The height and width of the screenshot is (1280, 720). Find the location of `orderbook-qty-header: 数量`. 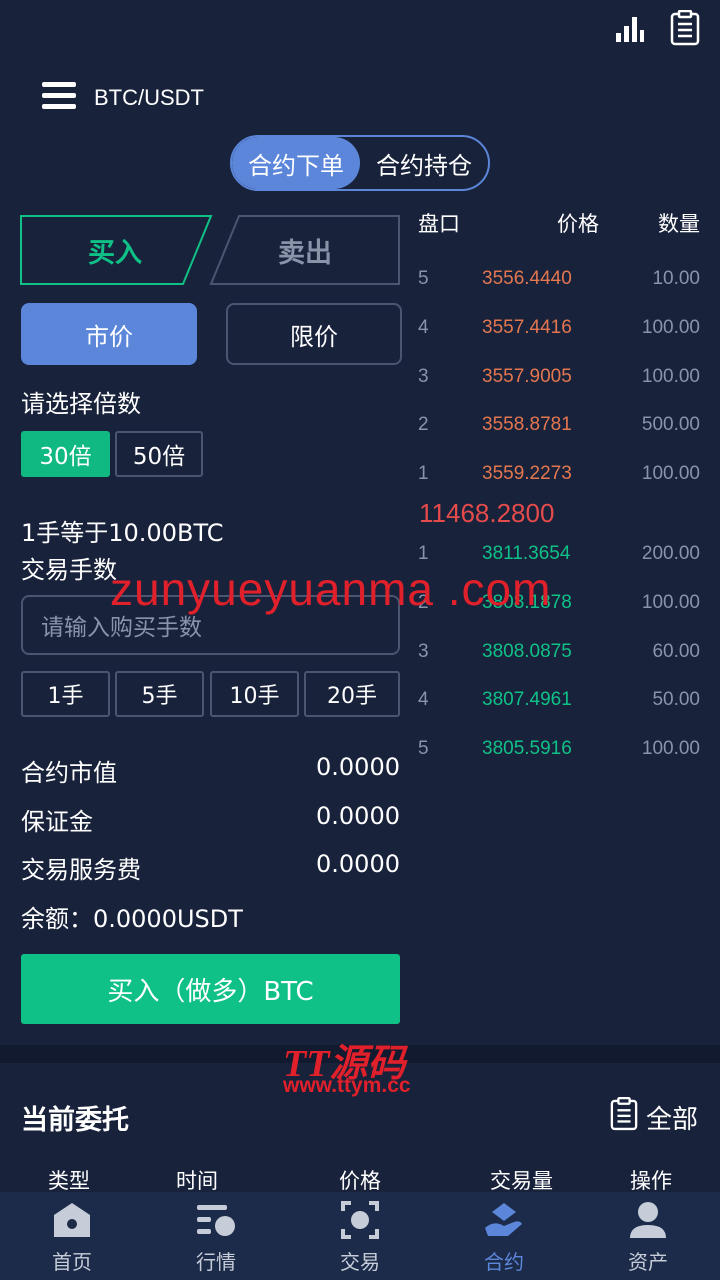

orderbook-qty-header: 数量 is located at coordinates (679, 224).